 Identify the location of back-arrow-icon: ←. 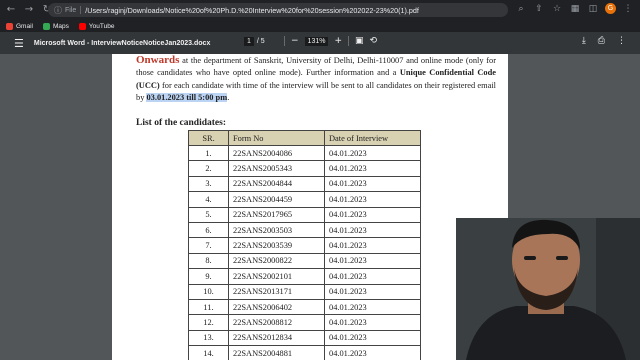
(11, 10).